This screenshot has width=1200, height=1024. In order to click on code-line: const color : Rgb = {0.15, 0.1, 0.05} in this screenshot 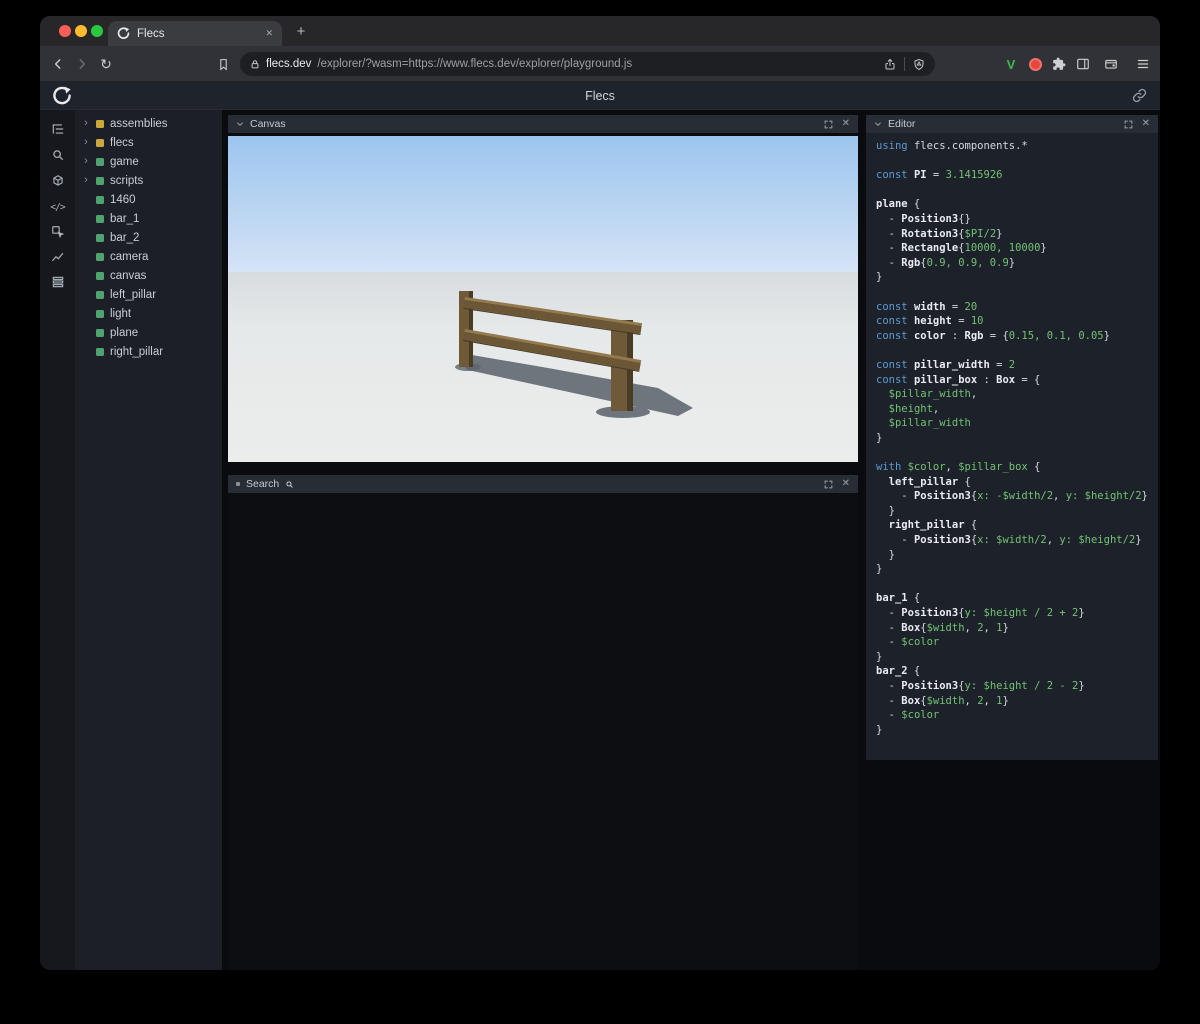, I will do `click(993, 335)`.